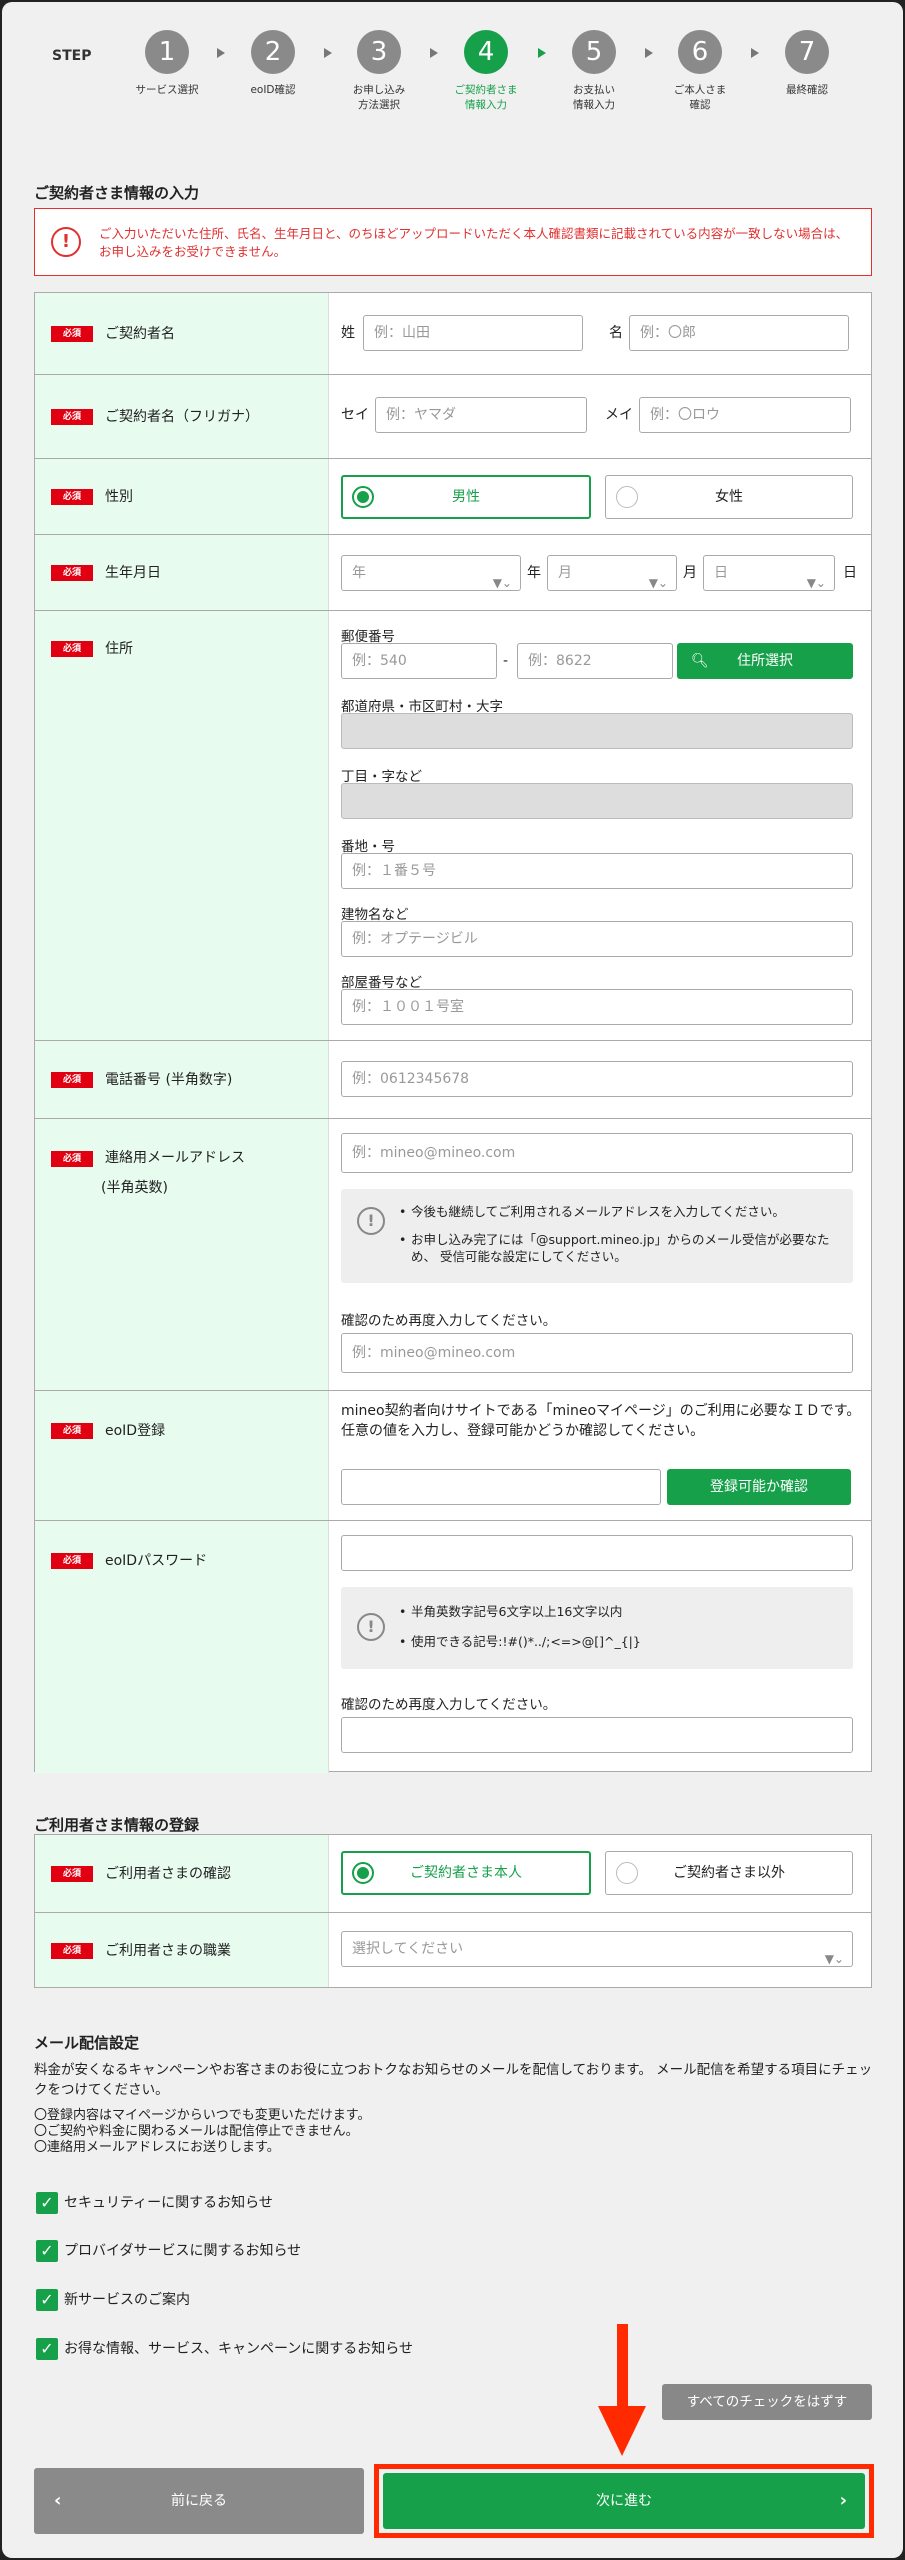 This screenshot has width=905, height=2560. Describe the element at coordinates (759, 1487) in the screenshot. I see `eoid-check-button: 登録可能か確認` at that location.